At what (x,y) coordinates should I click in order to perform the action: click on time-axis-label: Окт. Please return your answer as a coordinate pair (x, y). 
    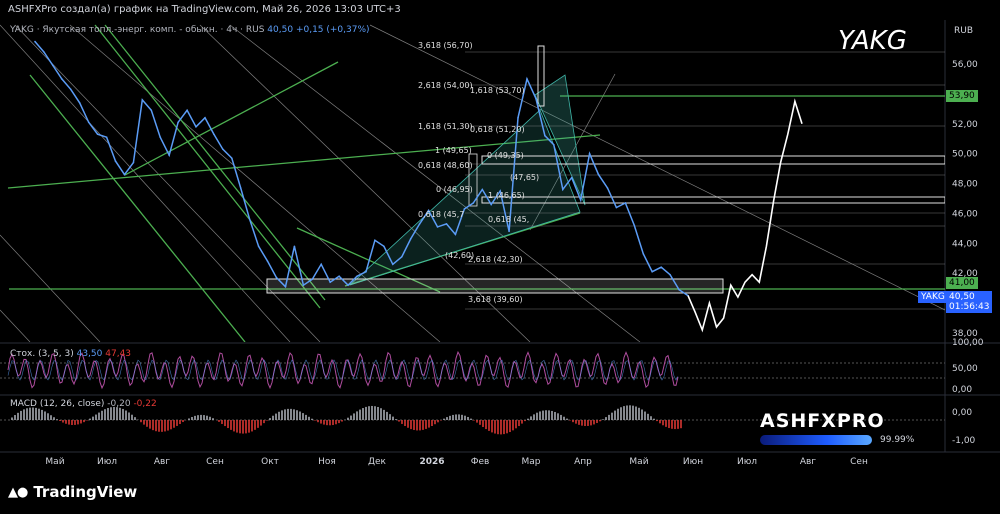
    Looking at the image, I should click on (270, 462).